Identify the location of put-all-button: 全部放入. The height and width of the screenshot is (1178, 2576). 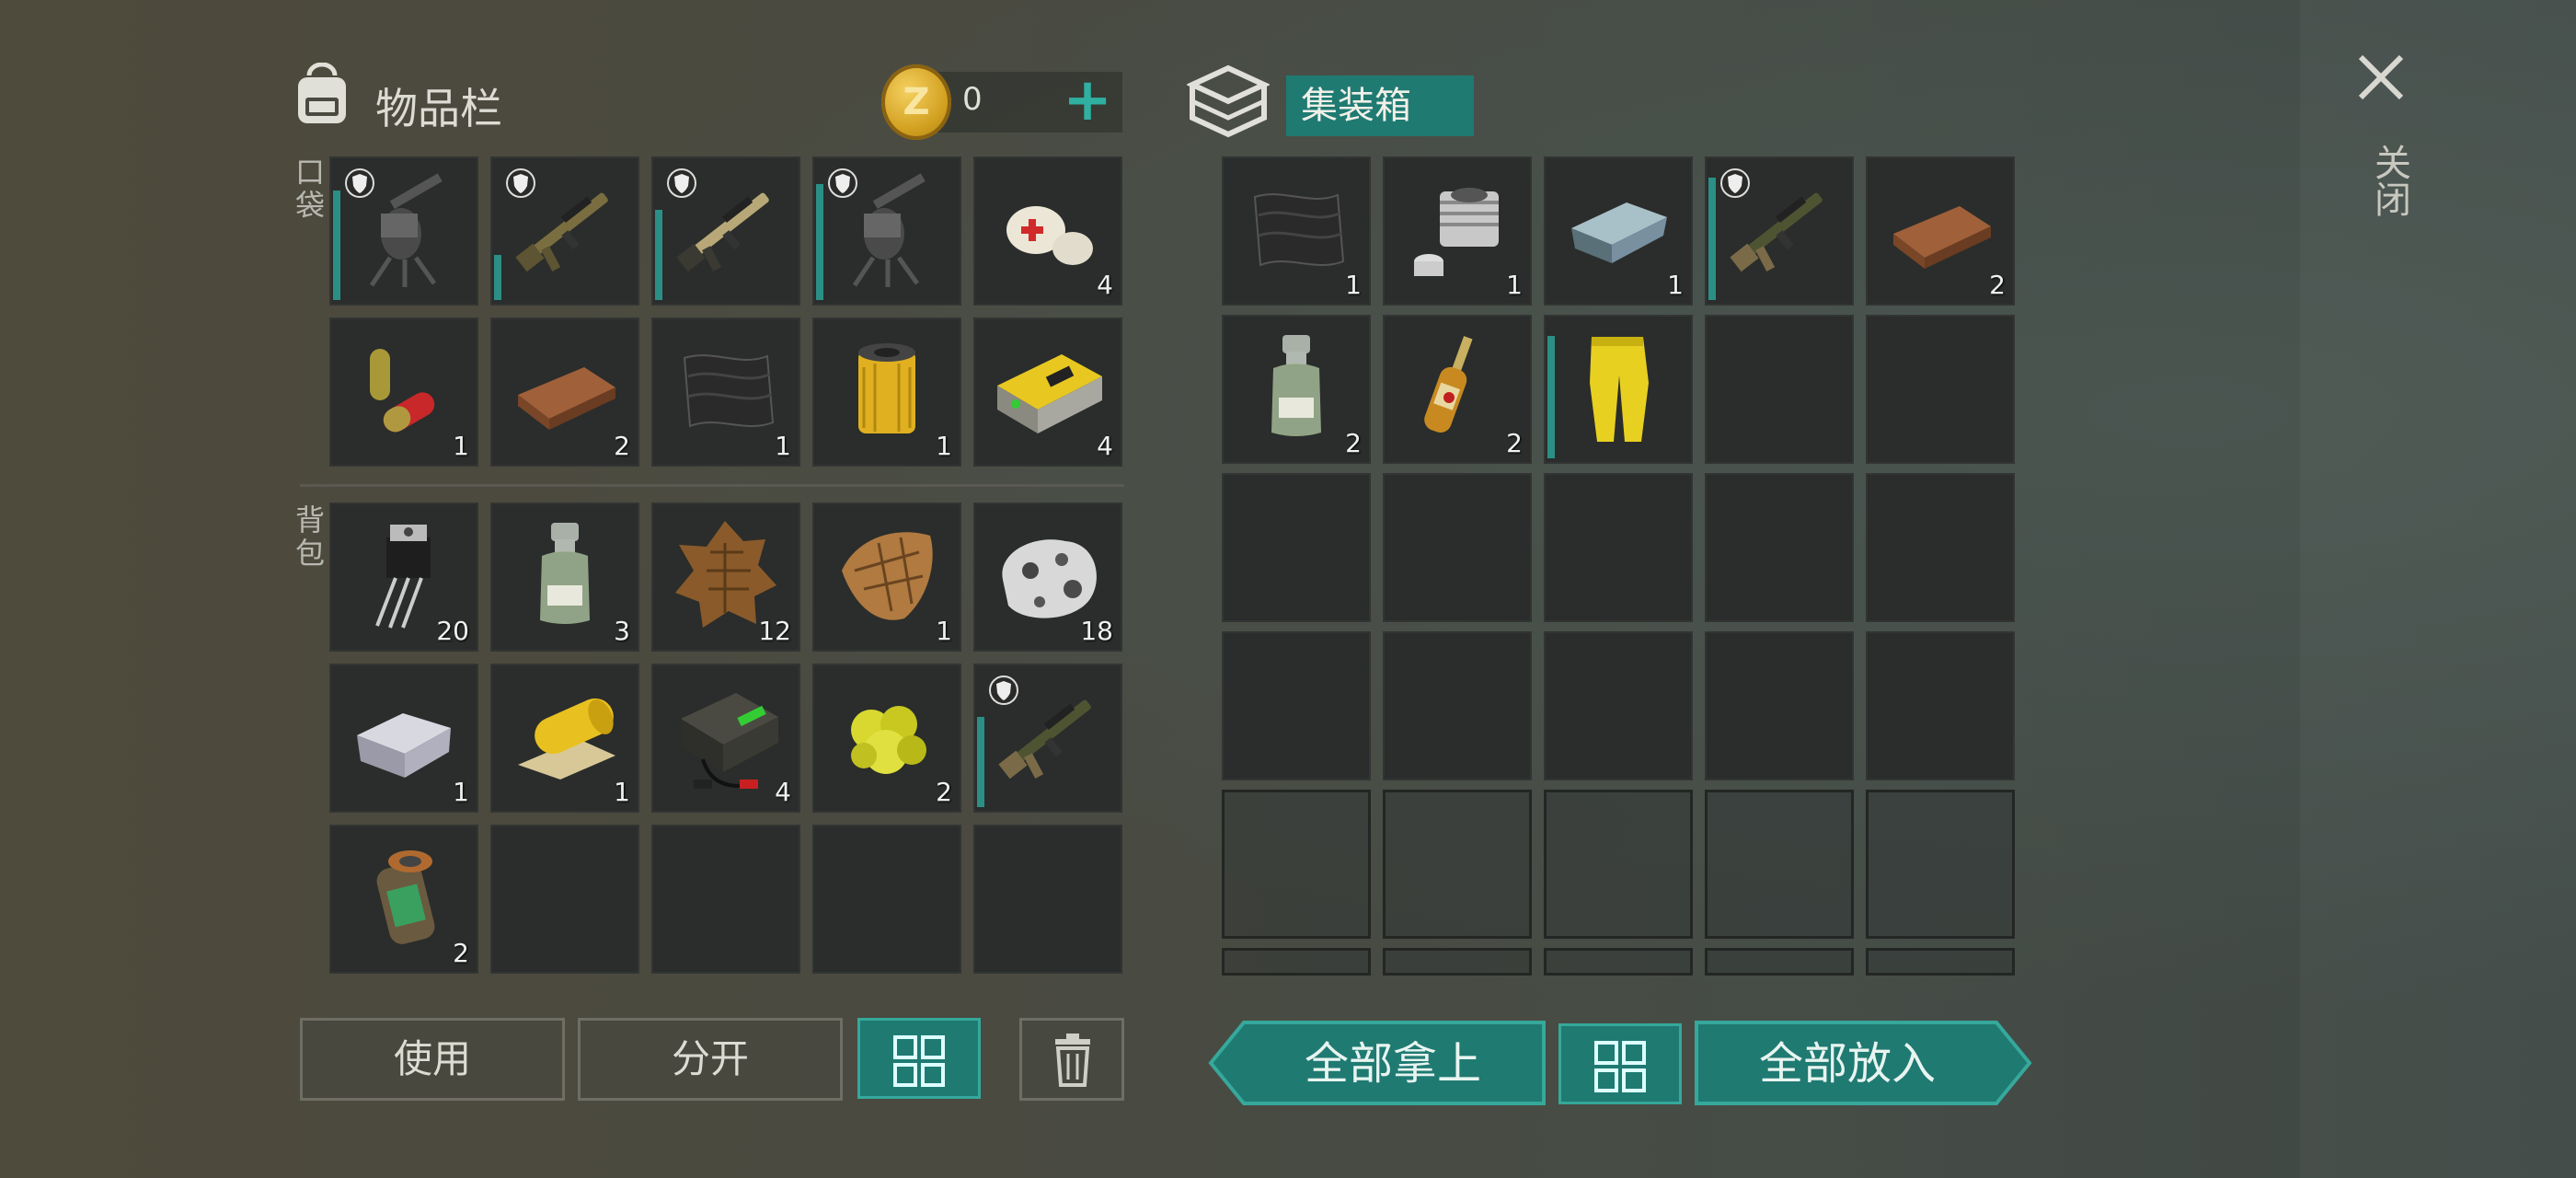
(1863, 1063).